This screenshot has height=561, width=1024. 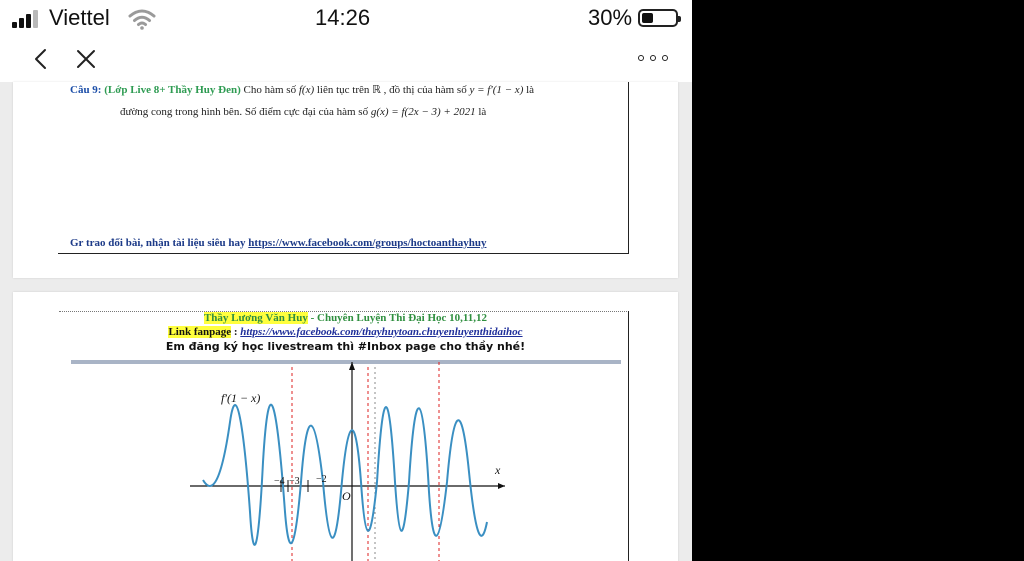 I want to click on battery-icon, so click(x=659, y=18).